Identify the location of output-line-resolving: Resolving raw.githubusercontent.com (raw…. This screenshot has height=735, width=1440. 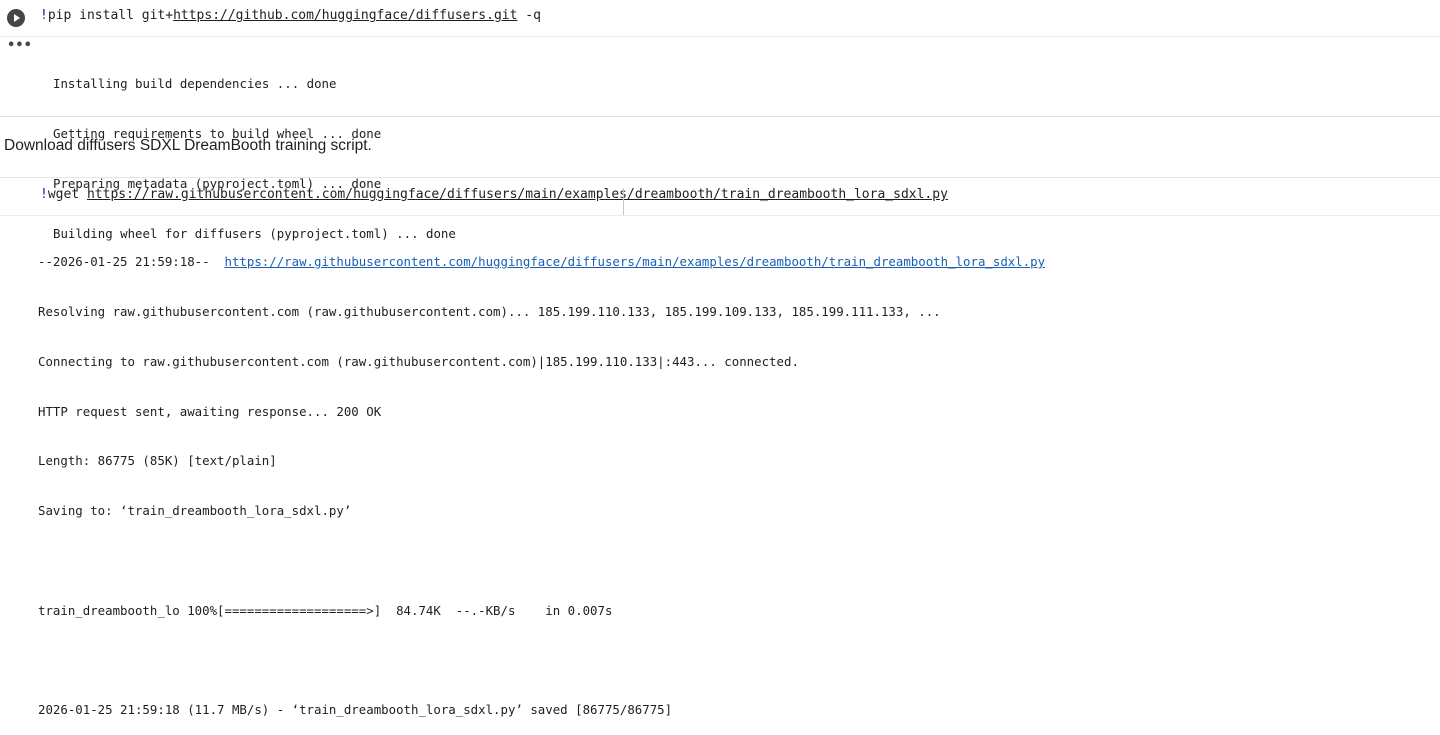
(489, 311).